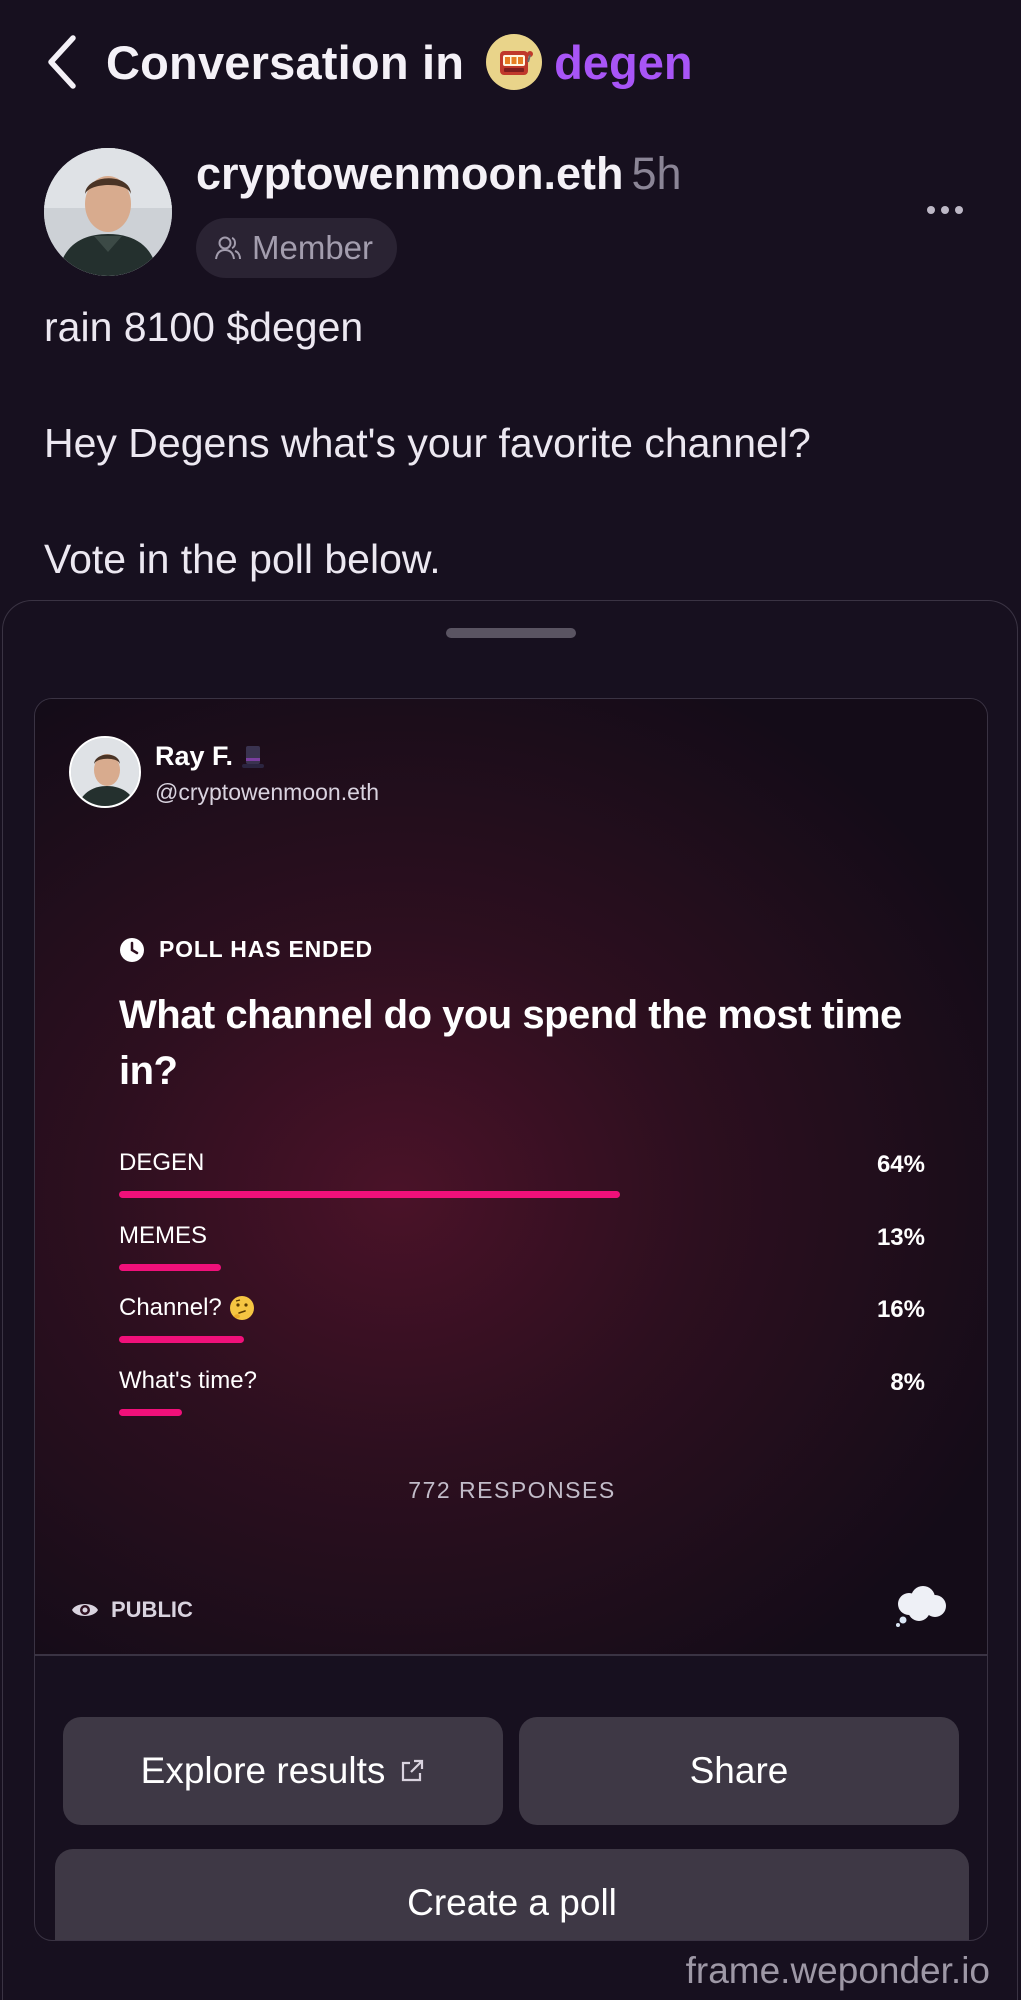  I want to click on poll-option-percent: 13%, so click(900, 1237).